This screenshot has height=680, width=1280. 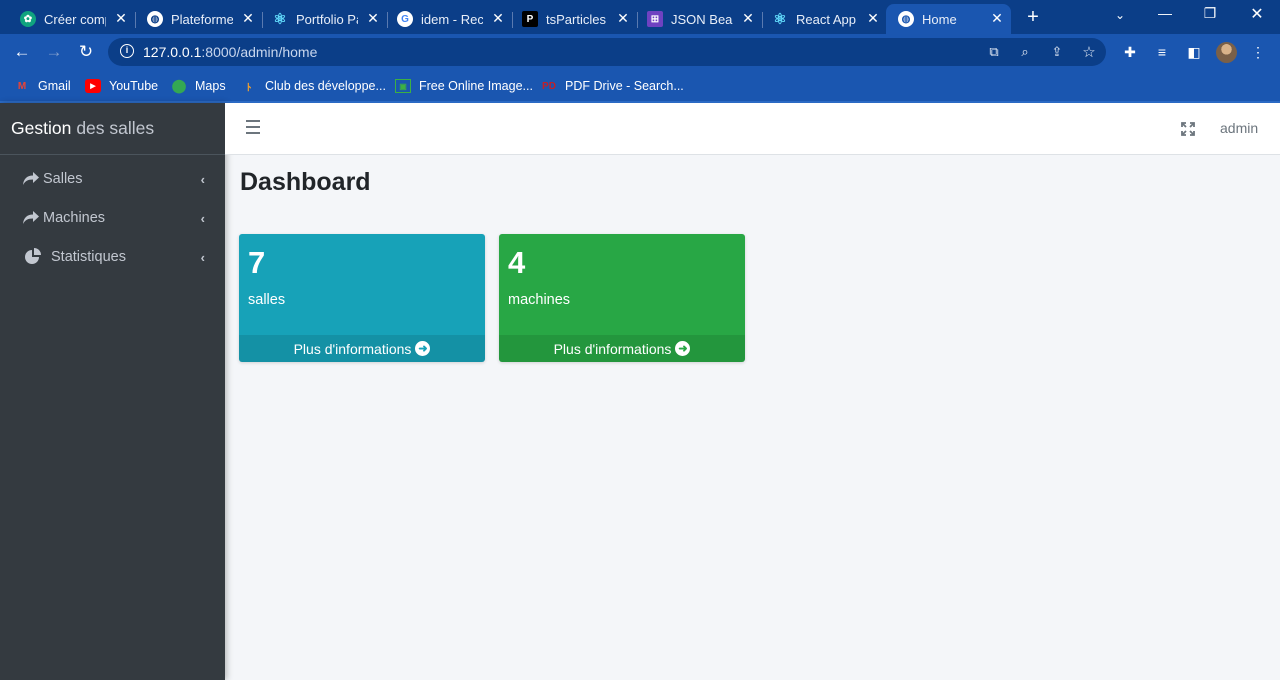 What do you see at coordinates (1120, 15) in the screenshot?
I see `tab-search-icon: ⌄` at bounding box center [1120, 15].